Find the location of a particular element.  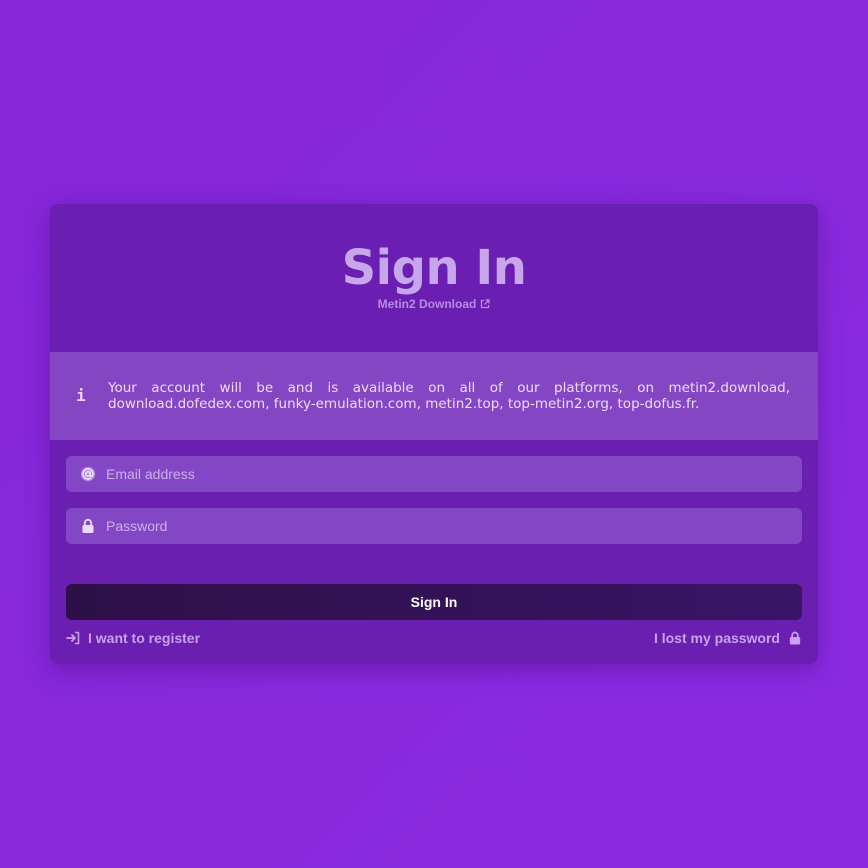

email-field is located at coordinates (434, 474).